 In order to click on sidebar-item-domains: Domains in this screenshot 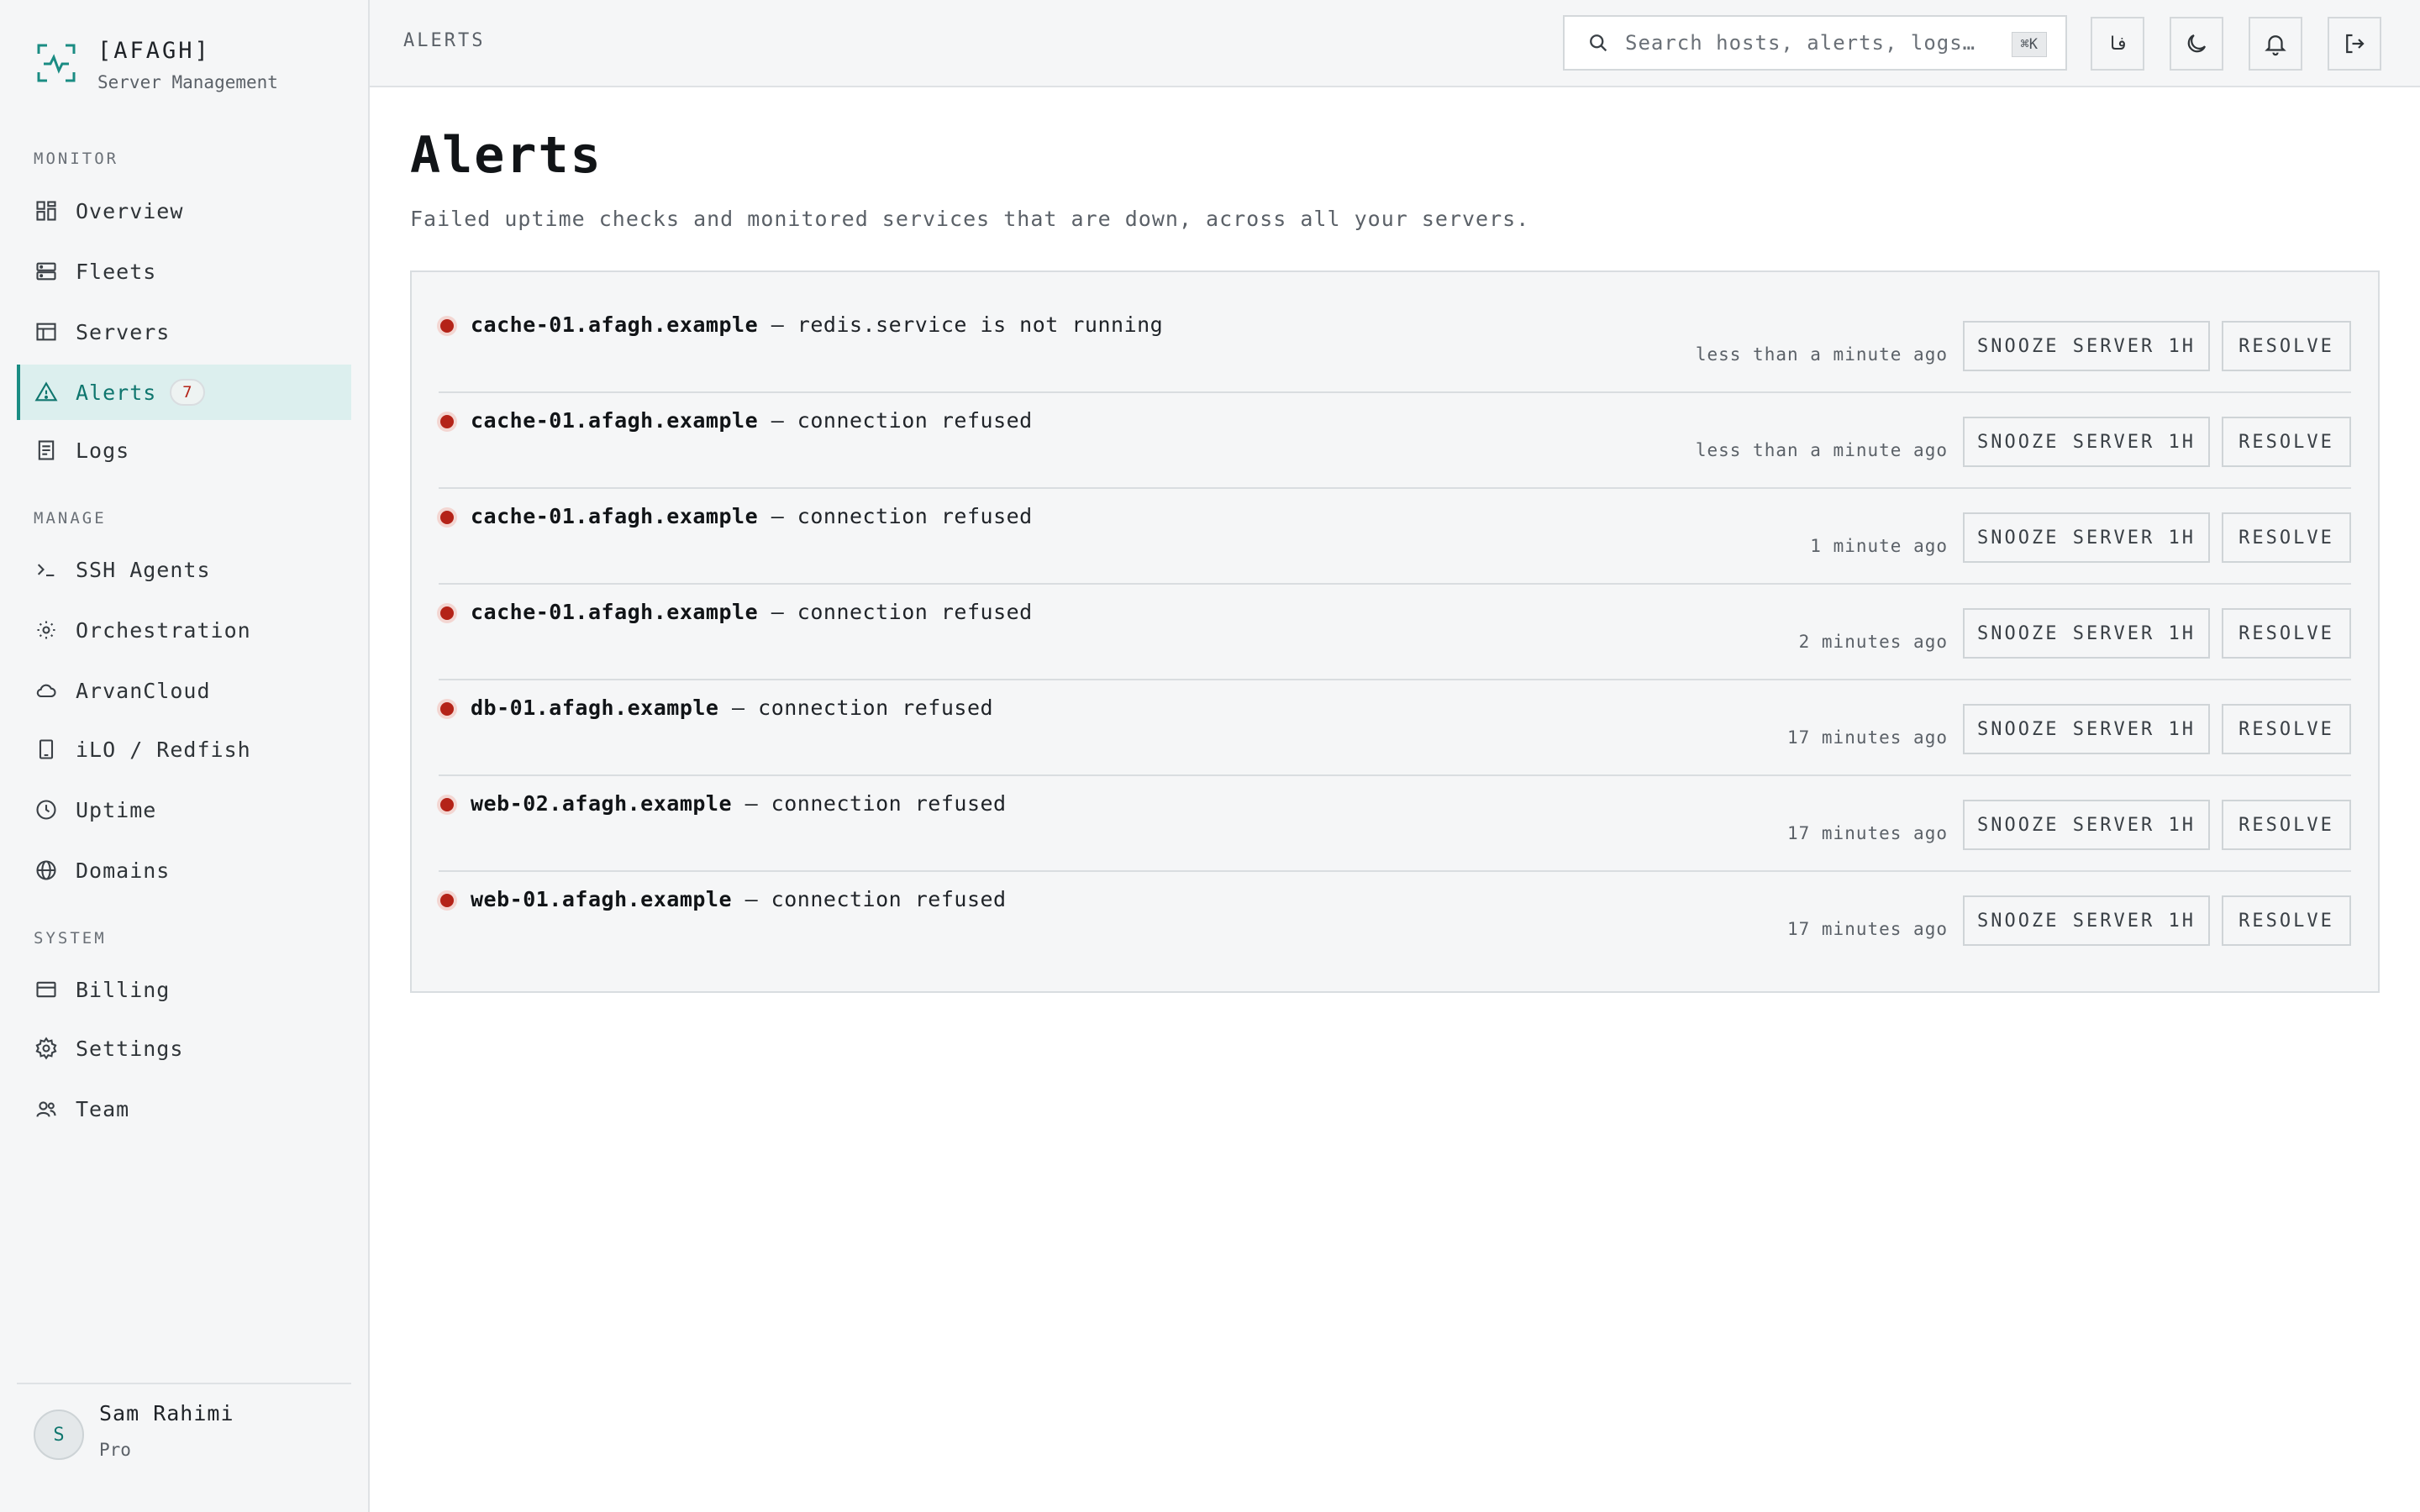, I will do `click(184, 870)`.